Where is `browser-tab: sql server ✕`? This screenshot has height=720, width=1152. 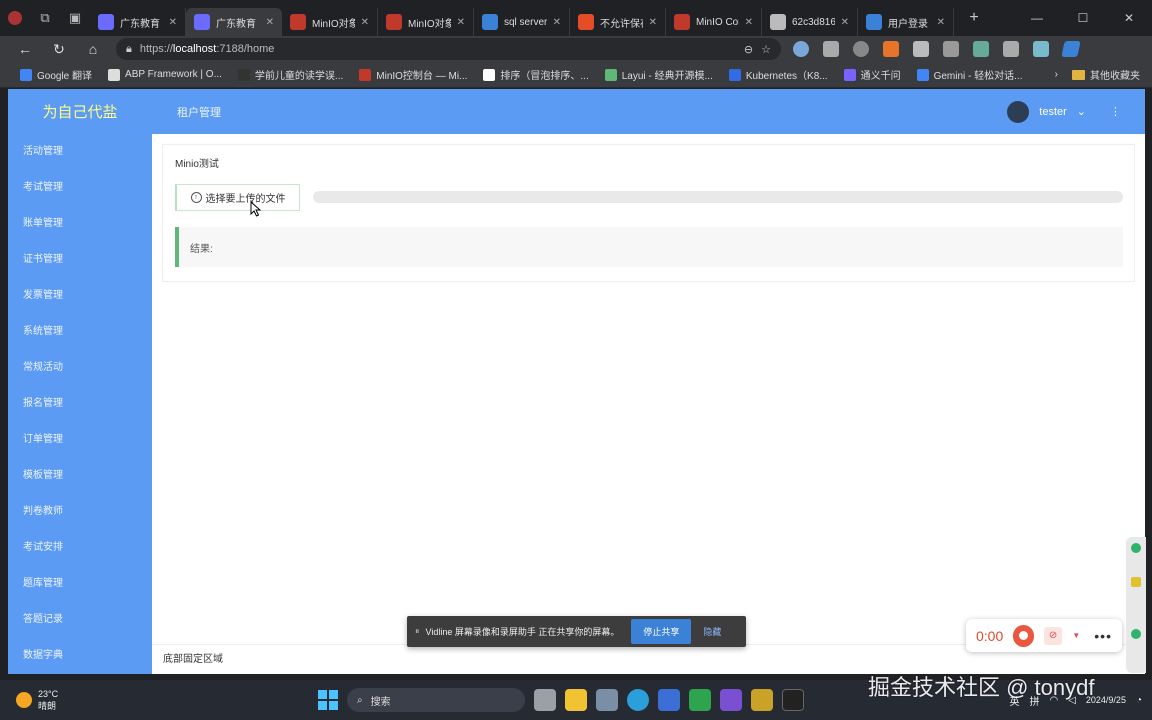
browser-tab: sql server ✕ is located at coordinates (522, 22).